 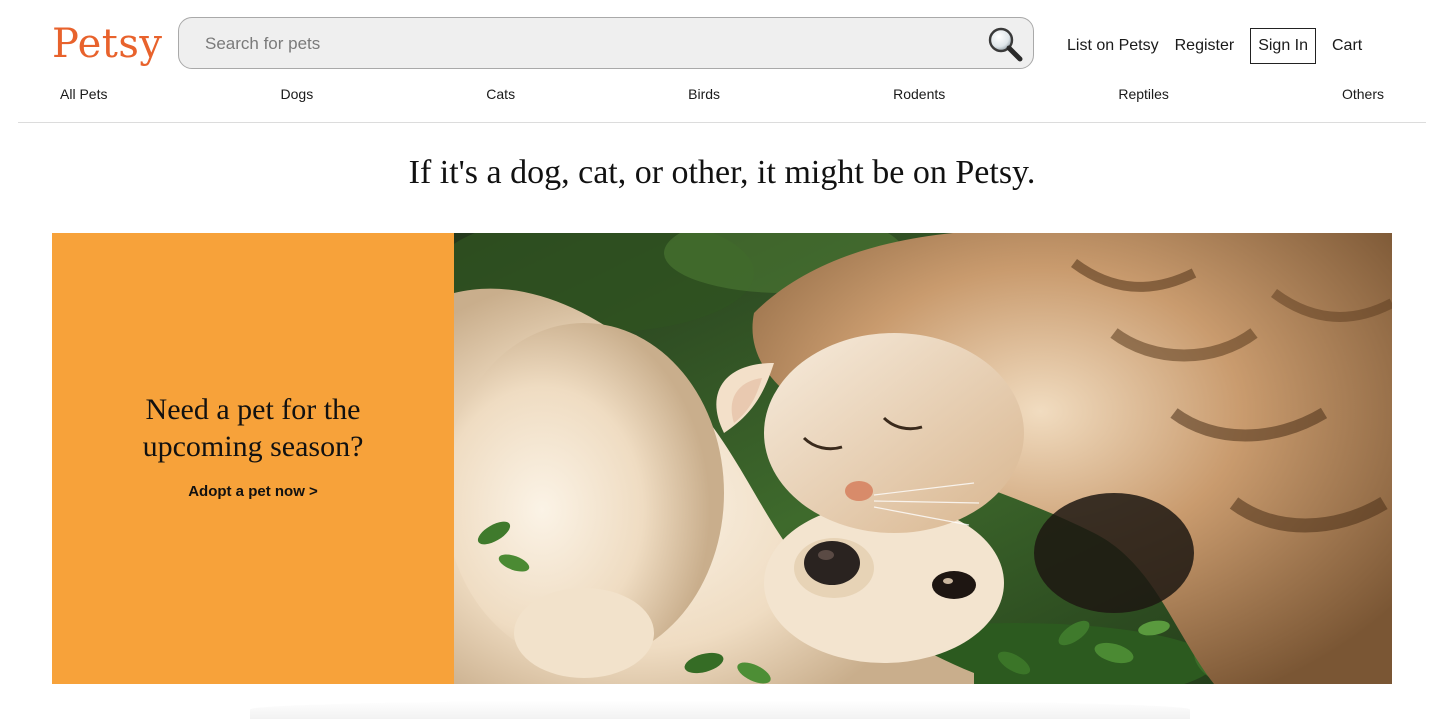 What do you see at coordinates (83, 94) in the screenshot?
I see `category-all-pets: All Pets` at bounding box center [83, 94].